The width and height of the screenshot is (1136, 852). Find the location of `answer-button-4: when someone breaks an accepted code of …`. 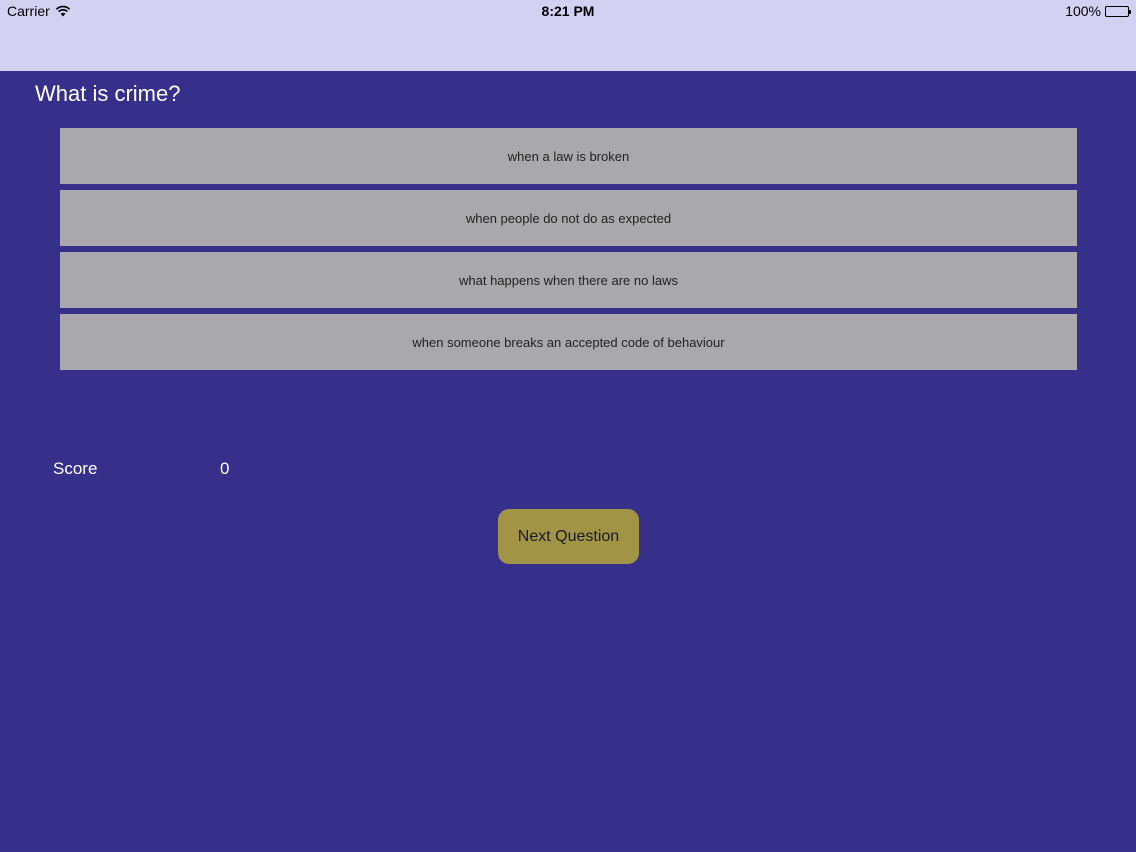

answer-button-4: when someone breaks an accepted code of … is located at coordinates (568, 342).